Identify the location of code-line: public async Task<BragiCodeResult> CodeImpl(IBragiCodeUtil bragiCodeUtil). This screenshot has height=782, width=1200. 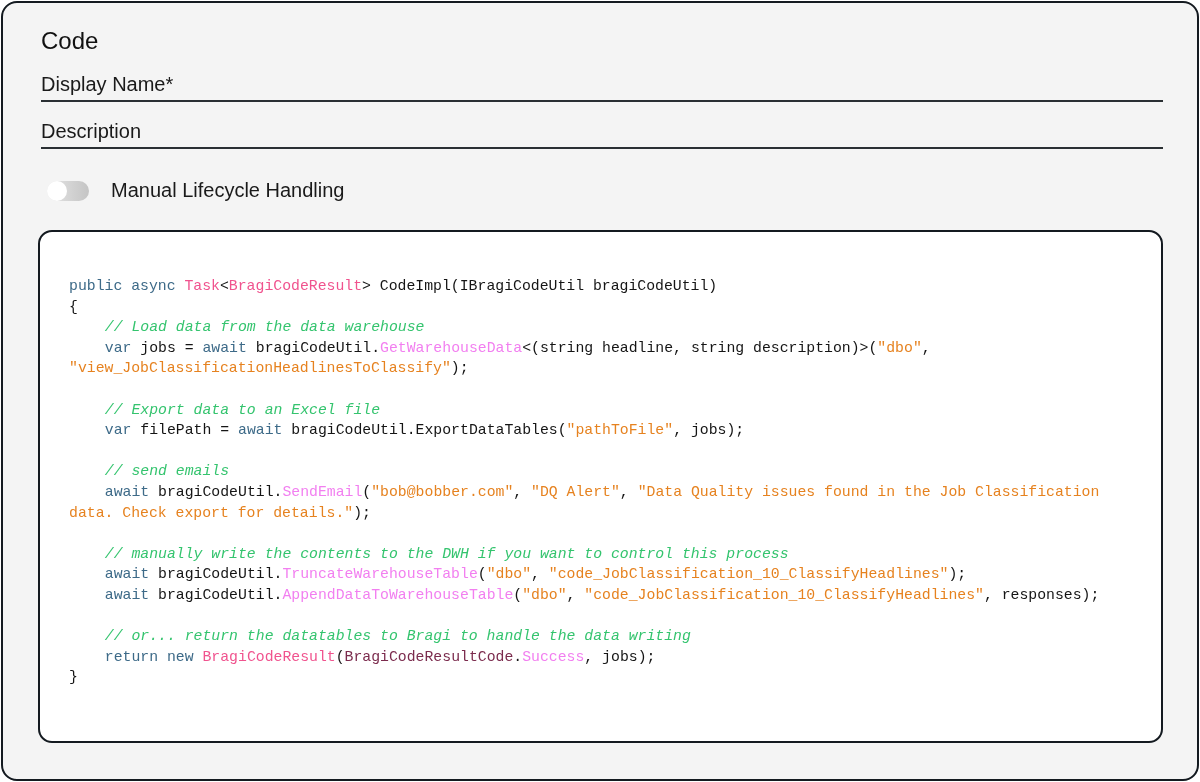
(393, 286).